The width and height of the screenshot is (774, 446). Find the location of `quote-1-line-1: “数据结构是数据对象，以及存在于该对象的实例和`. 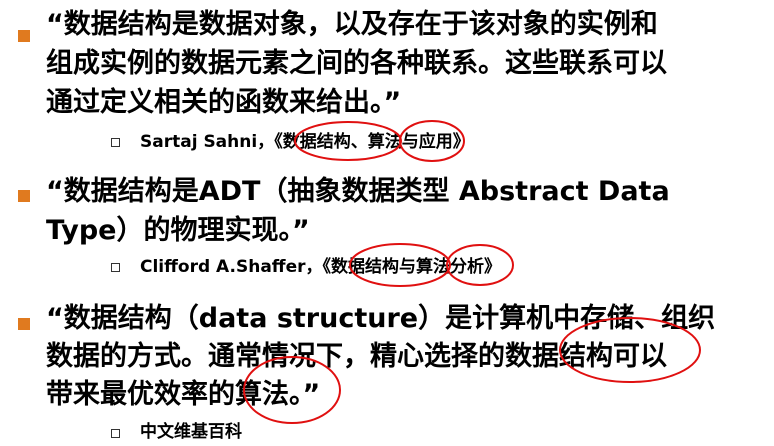

quote-1-line-1: “数据结构是数据对象，以及存在于该对象的实例和 is located at coordinates (352, 24).